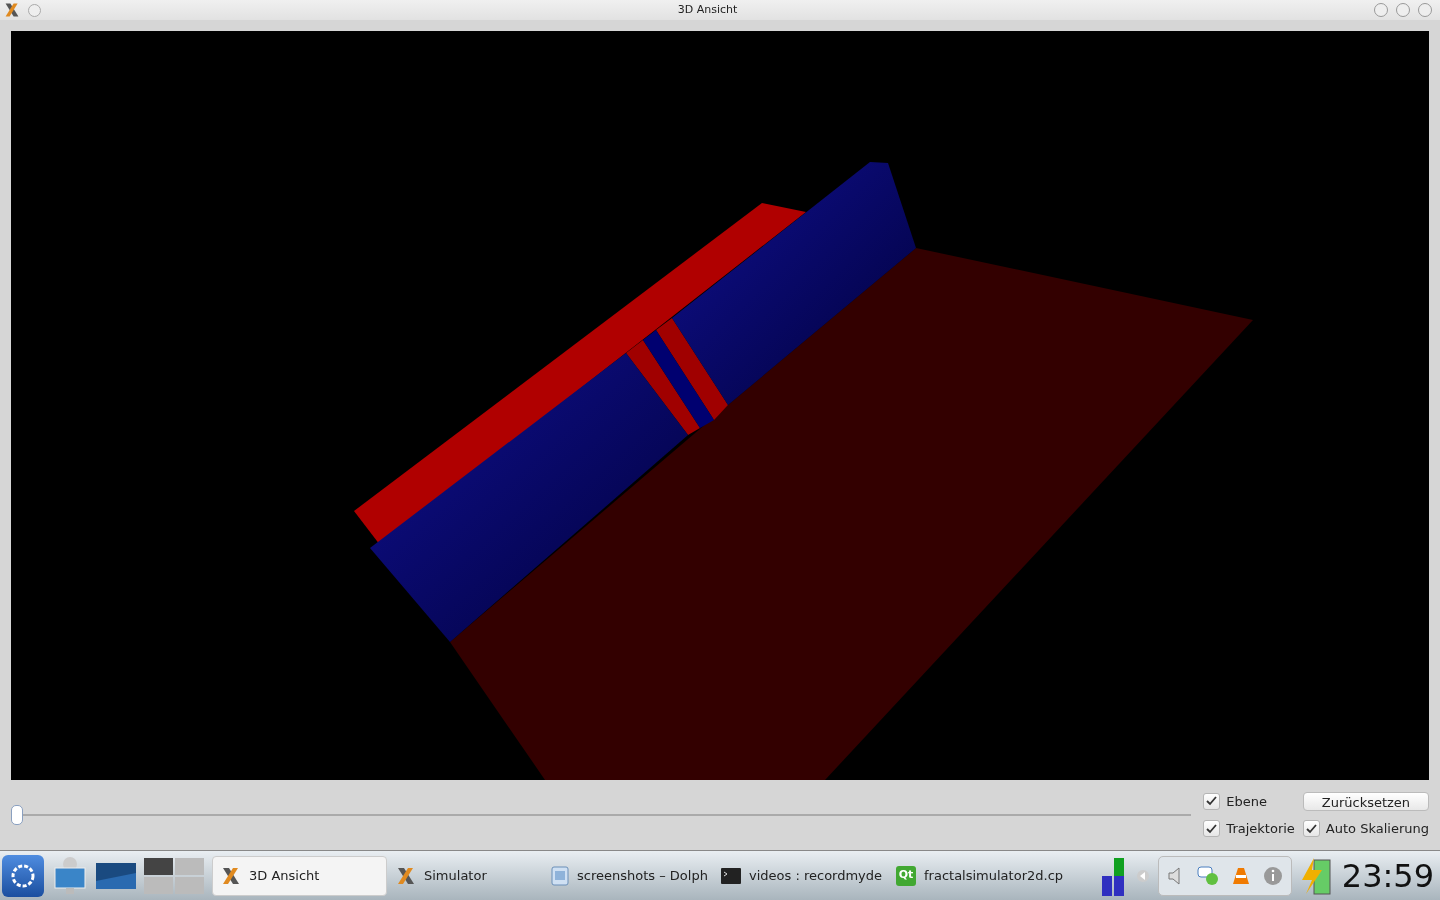 The width and height of the screenshot is (1440, 900). Describe the element at coordinates (1389, 875) in the screenshot. I see `clock: 23:59` at that location.